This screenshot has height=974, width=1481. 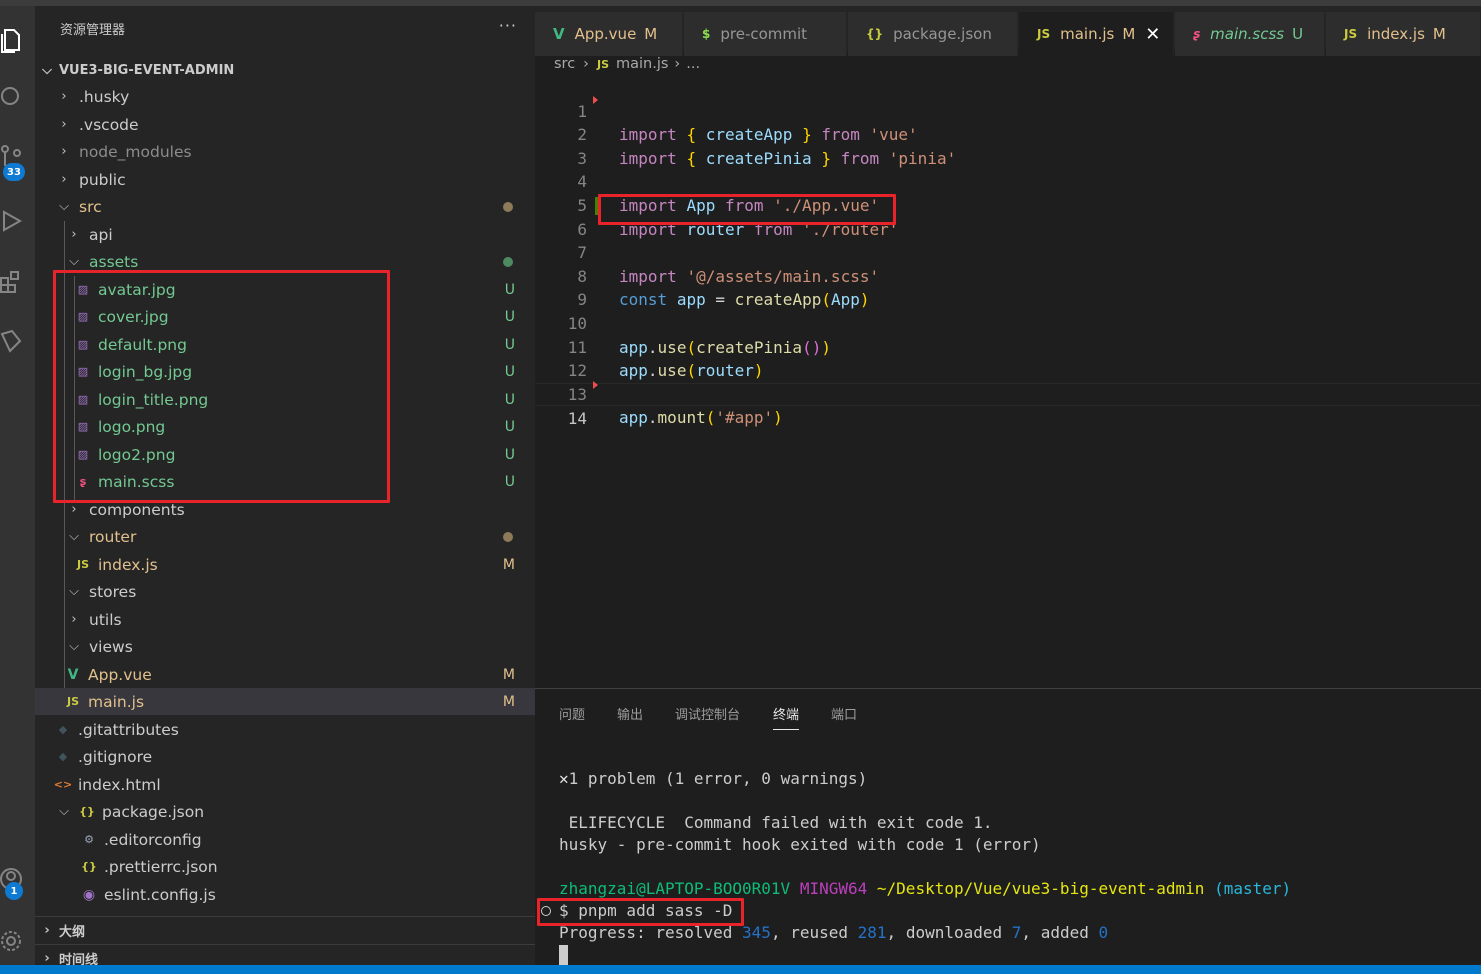 I want to click on tree-file-gitattributes: ◆ .gitattributes, so click(x=285, y=729).